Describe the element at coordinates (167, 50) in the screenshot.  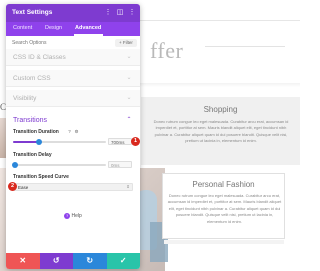
I see `hero-heading: ffer` at that location.